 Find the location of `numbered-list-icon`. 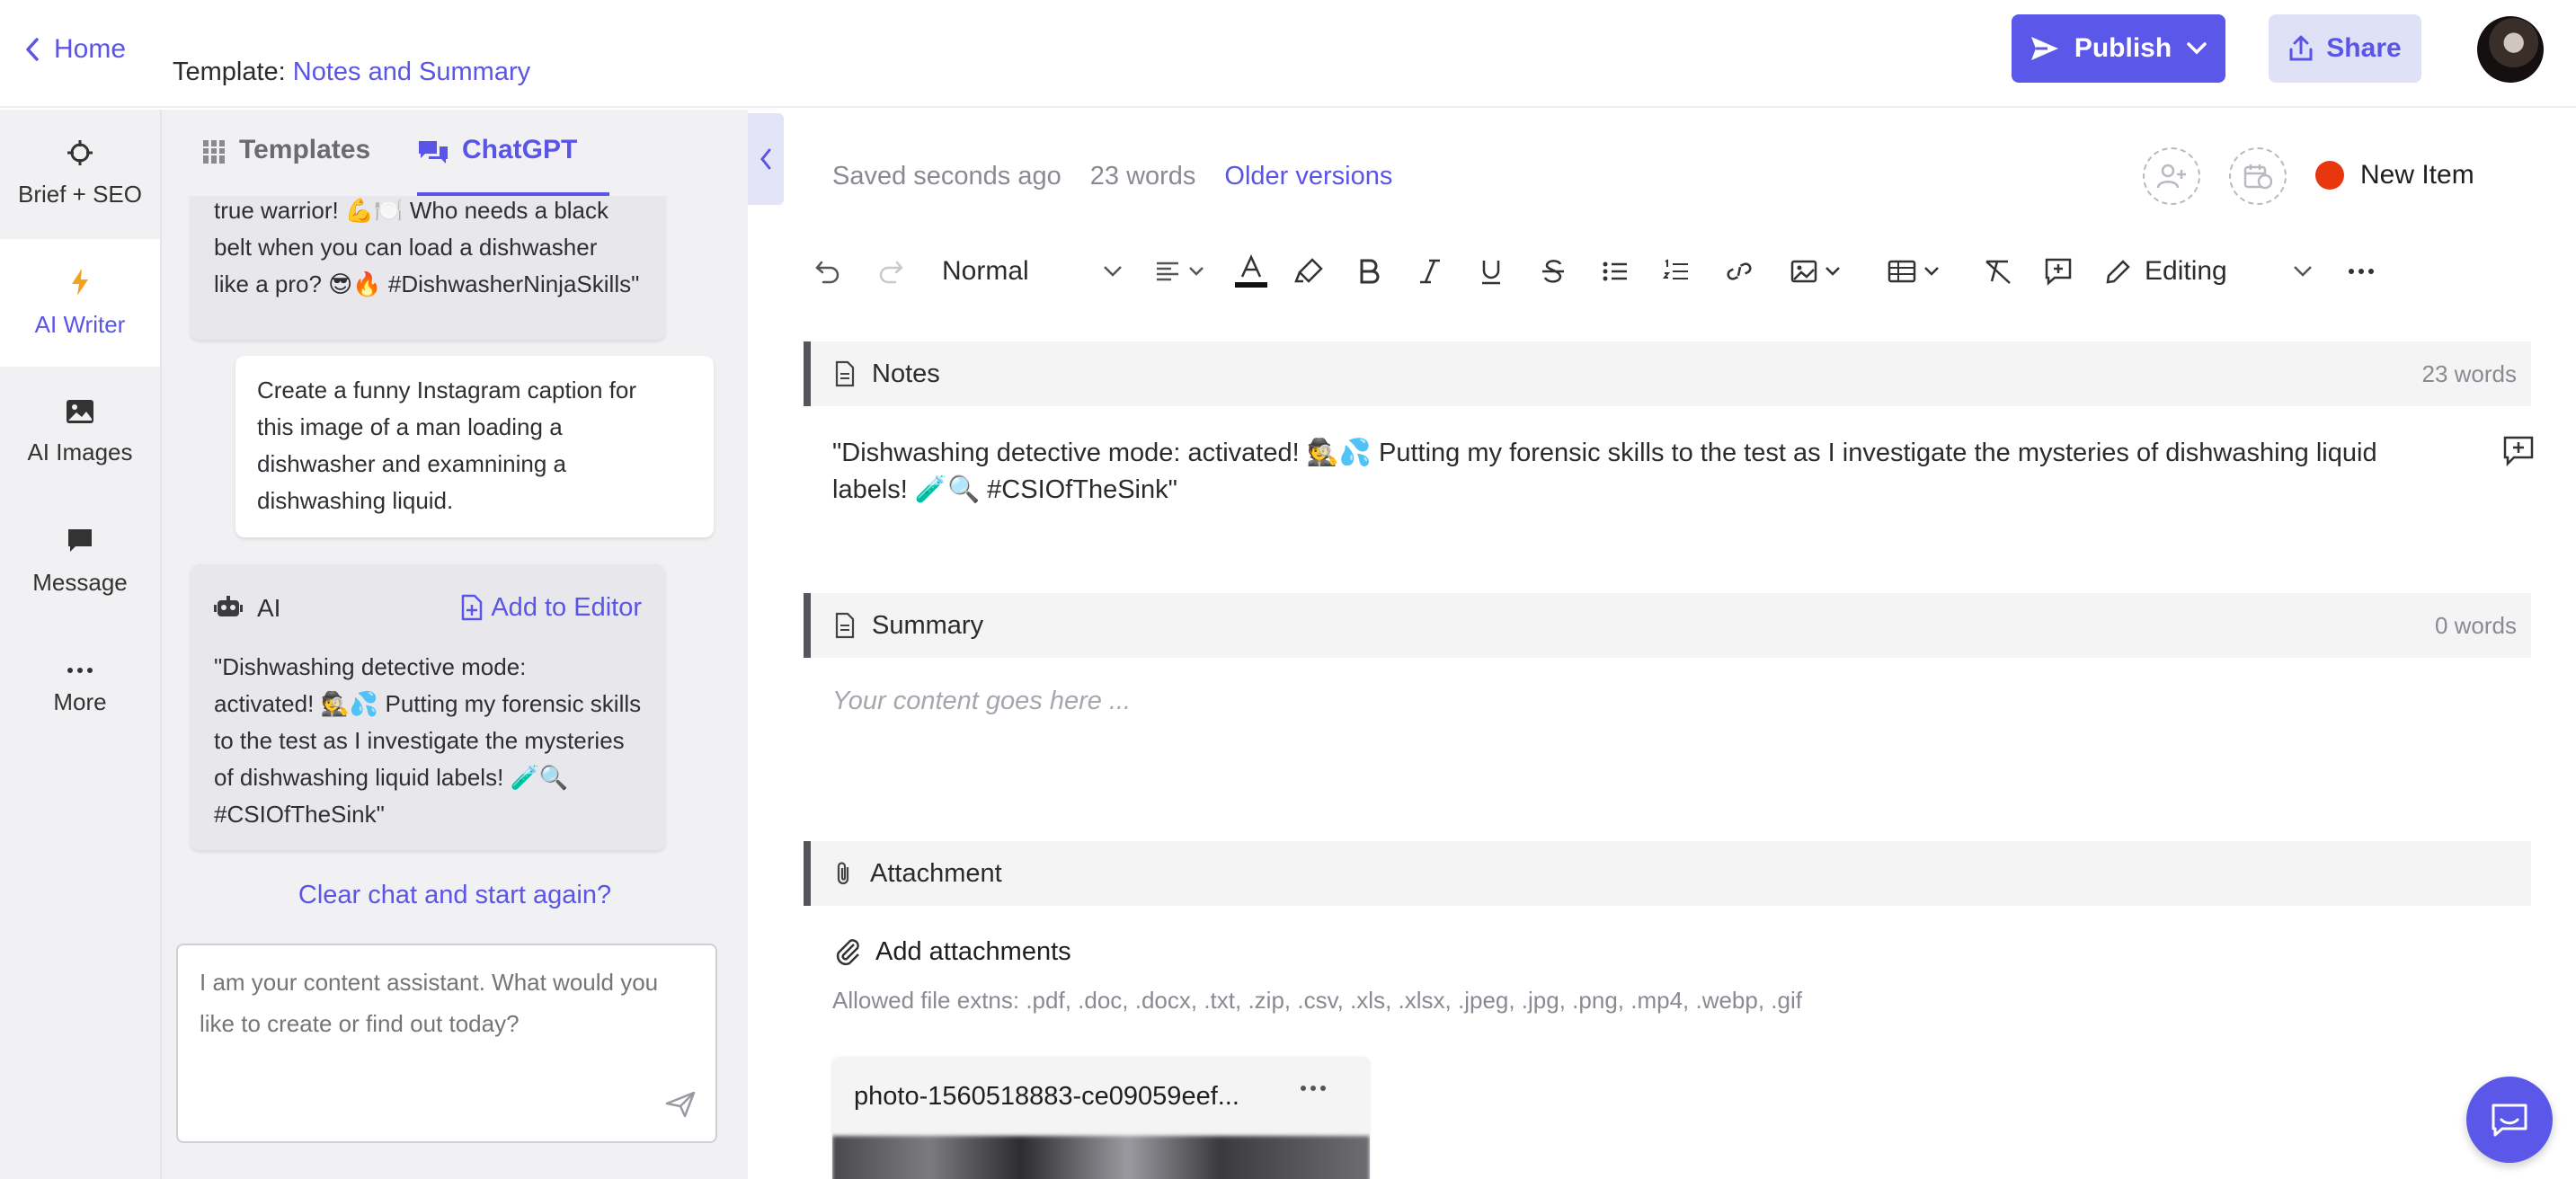

numbered-list-icon is located at coordinates (1675, 269).